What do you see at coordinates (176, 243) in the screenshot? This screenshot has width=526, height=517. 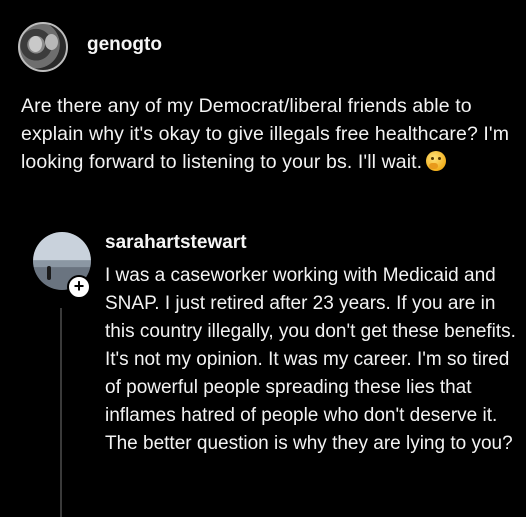 I see `reply-author-username: sarahartstewart` at bounding box center [176, 243].